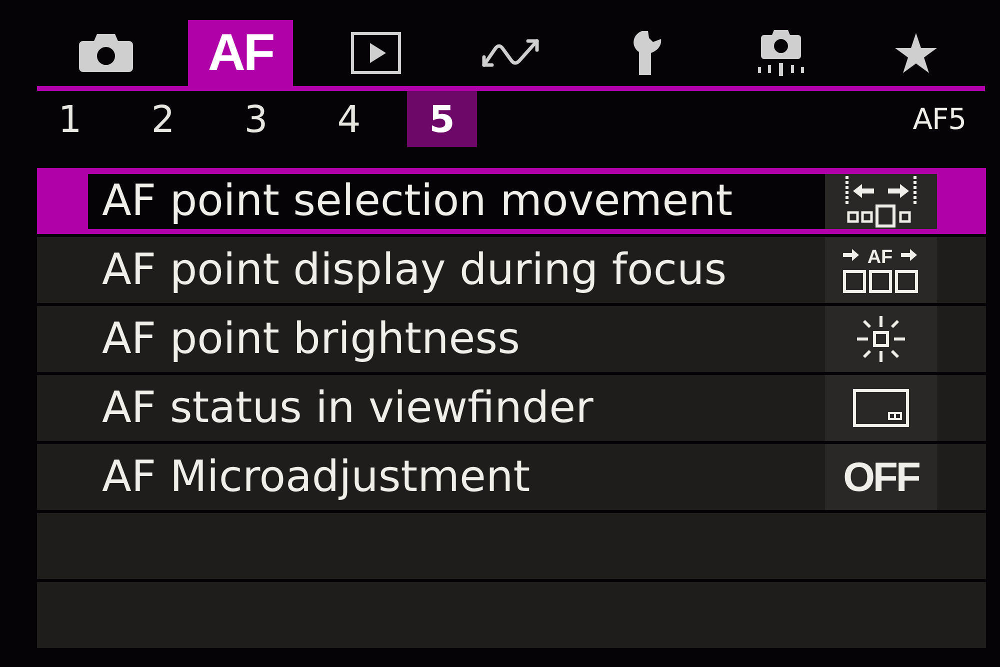 The image size is (1000, 667). I want to click on menu-row: AF point display during focus AF, so click(511, 270).